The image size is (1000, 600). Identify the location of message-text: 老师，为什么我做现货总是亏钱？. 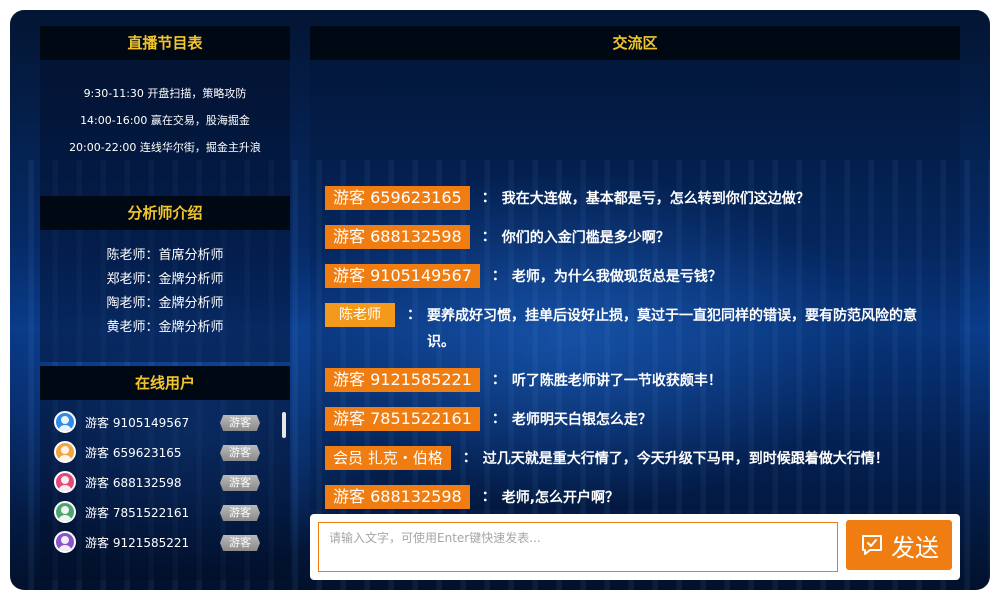
(616, 277).